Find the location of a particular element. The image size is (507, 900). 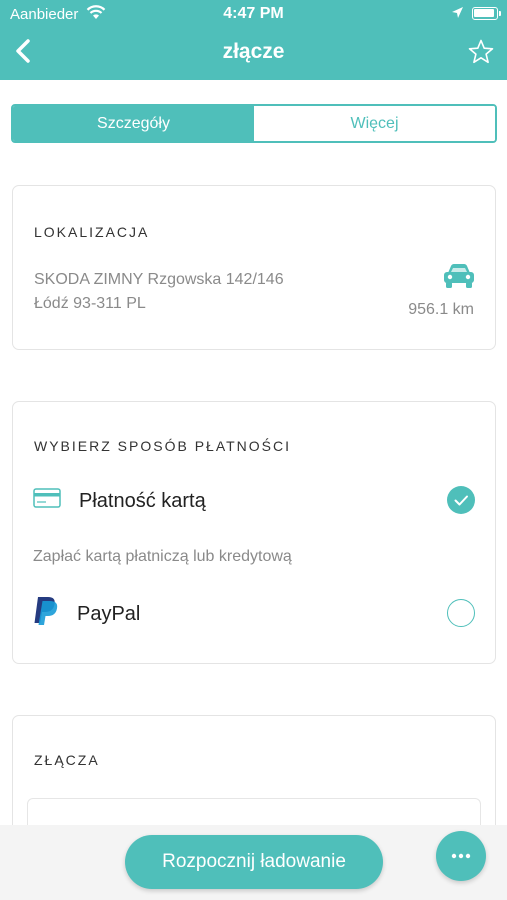

card-payment-selected-check is located at coordinates (461, 500).